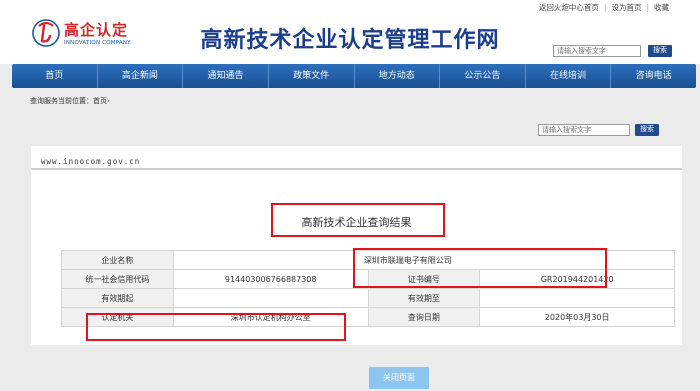  I want to click on divider, so click(356, 169).